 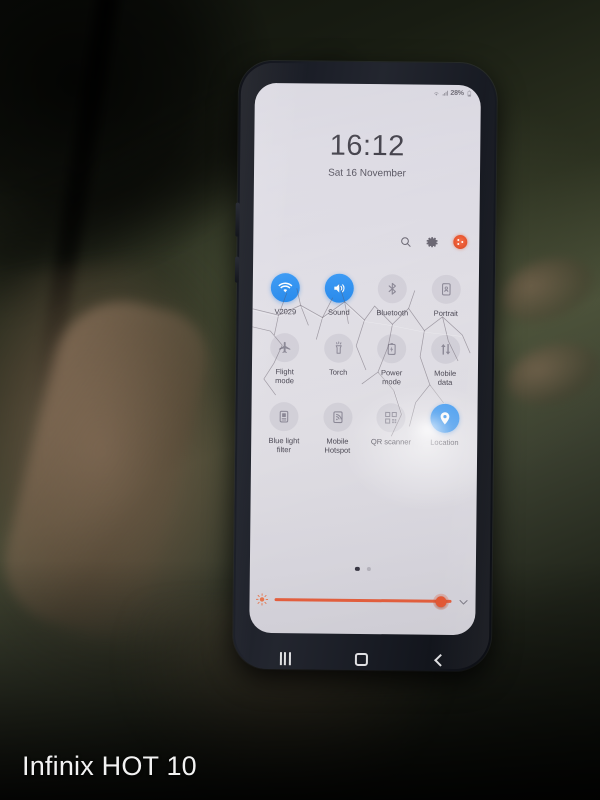 I want to click on location-pin-icon, so click(x=445, y=418).